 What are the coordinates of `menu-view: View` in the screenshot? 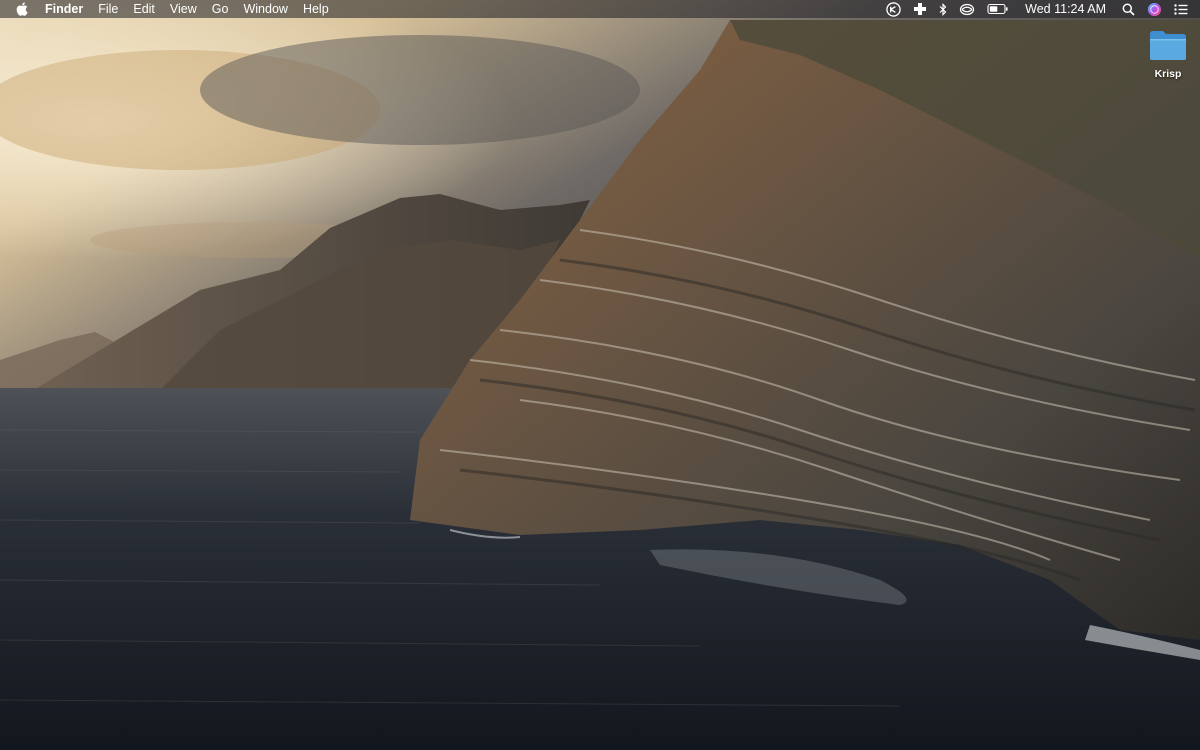 It's located at (183, 9).